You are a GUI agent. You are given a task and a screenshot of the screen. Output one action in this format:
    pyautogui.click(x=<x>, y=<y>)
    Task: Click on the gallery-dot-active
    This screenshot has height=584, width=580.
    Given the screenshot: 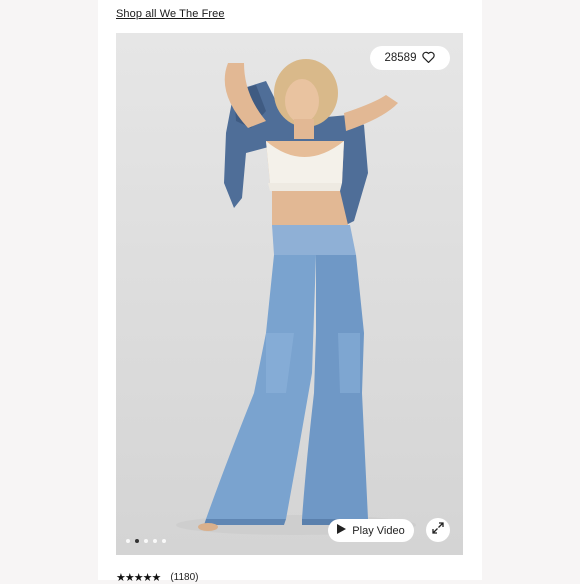 What is the action you would take?
    pyautogui.click(x=137, y=541)
    